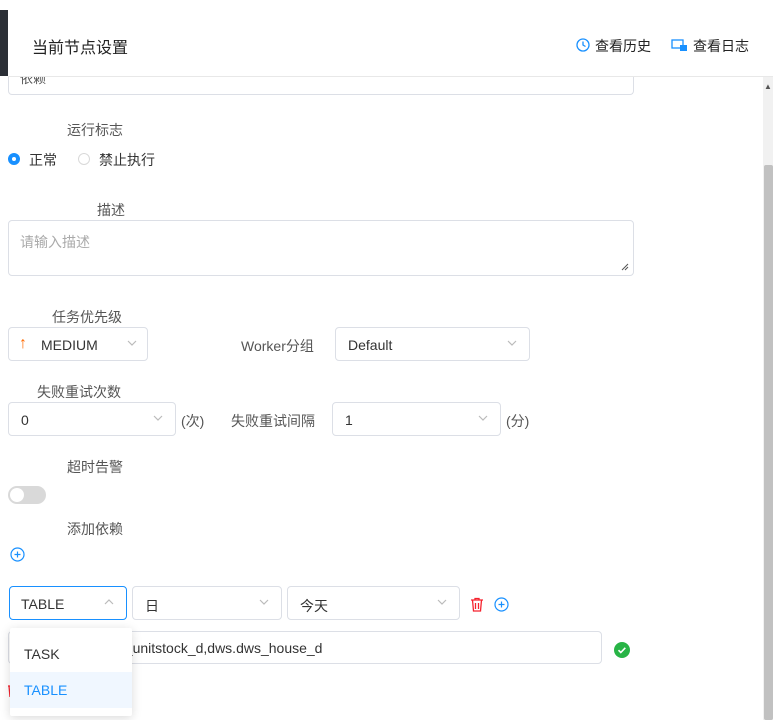 Image resolution: width=773 pixels, height=720 pixels. Describe the element at coordinates (55, 242) in the screenshot. I see `description-placeholder: 请输入描述` at that location.